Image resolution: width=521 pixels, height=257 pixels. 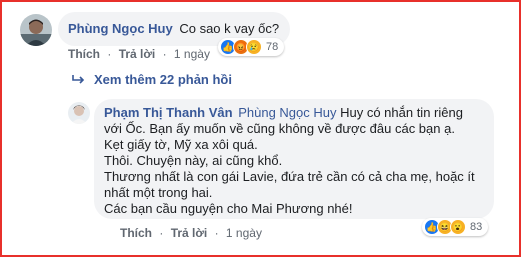 I want to click on more-replies-link: Xem thêm 22 phản hồi, so click(x=152, y=79).